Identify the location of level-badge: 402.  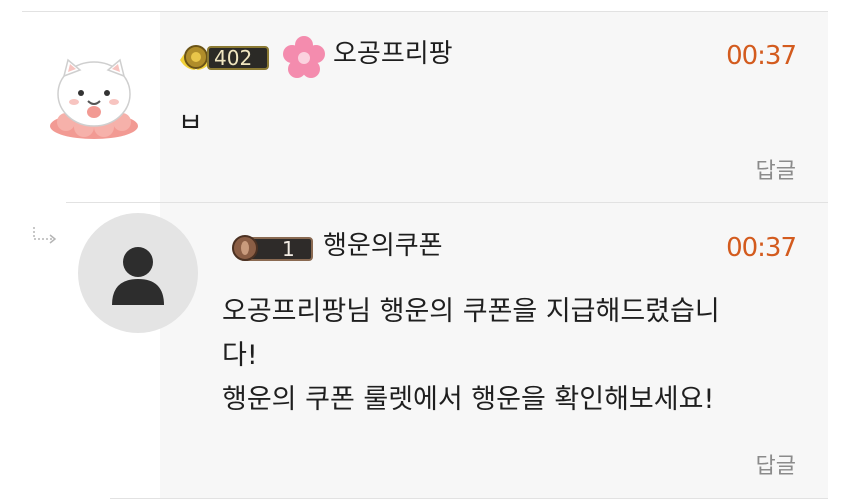
(224, 57).